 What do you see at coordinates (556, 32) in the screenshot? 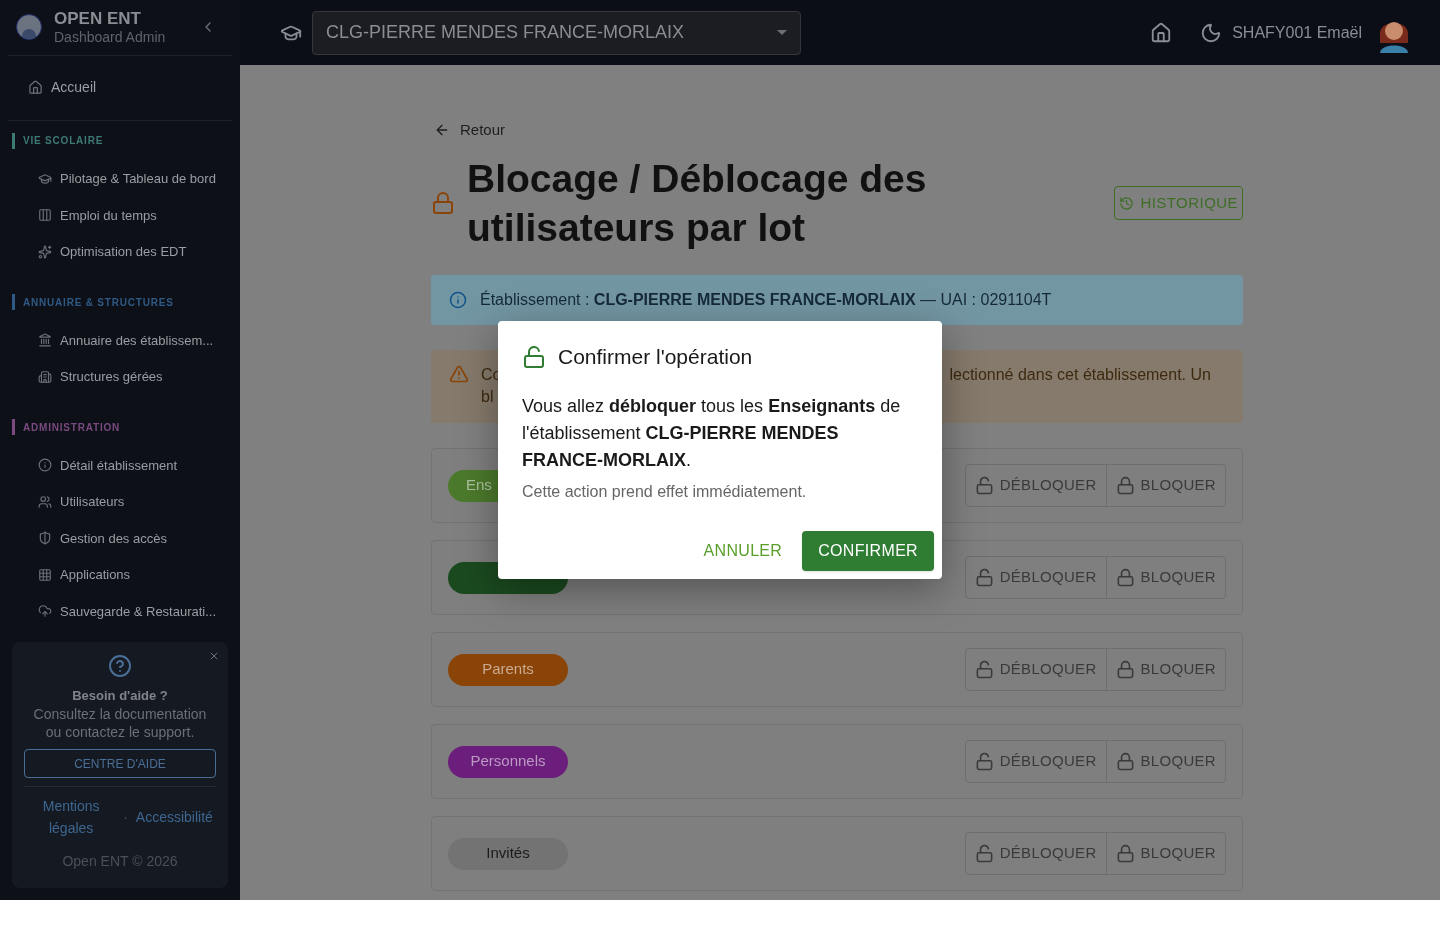
I see `school-select: CLG-PIERRE MENDES FRANCE-MORLAIX` at bounding box center [556, 32].